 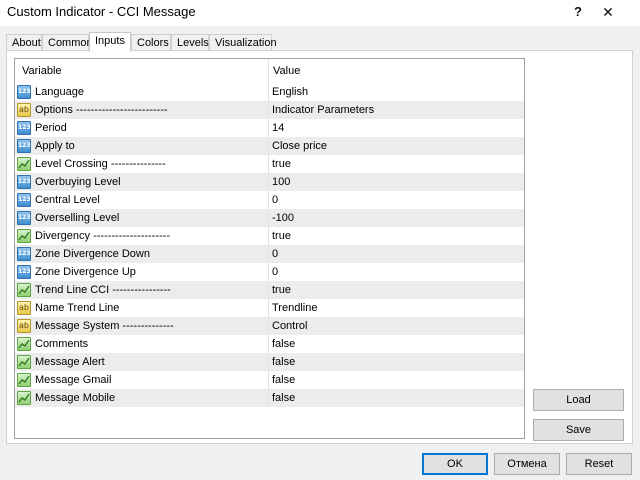 What do you see at coordinates (77, 308) in the screenshot?
I see `variable-name: Name Trend Line` at bounding box center [77, 308].